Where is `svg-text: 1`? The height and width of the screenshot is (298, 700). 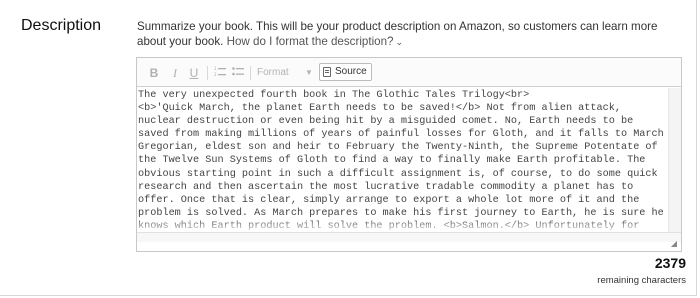
svg-text: 1 is located at coordinates (215, 68).